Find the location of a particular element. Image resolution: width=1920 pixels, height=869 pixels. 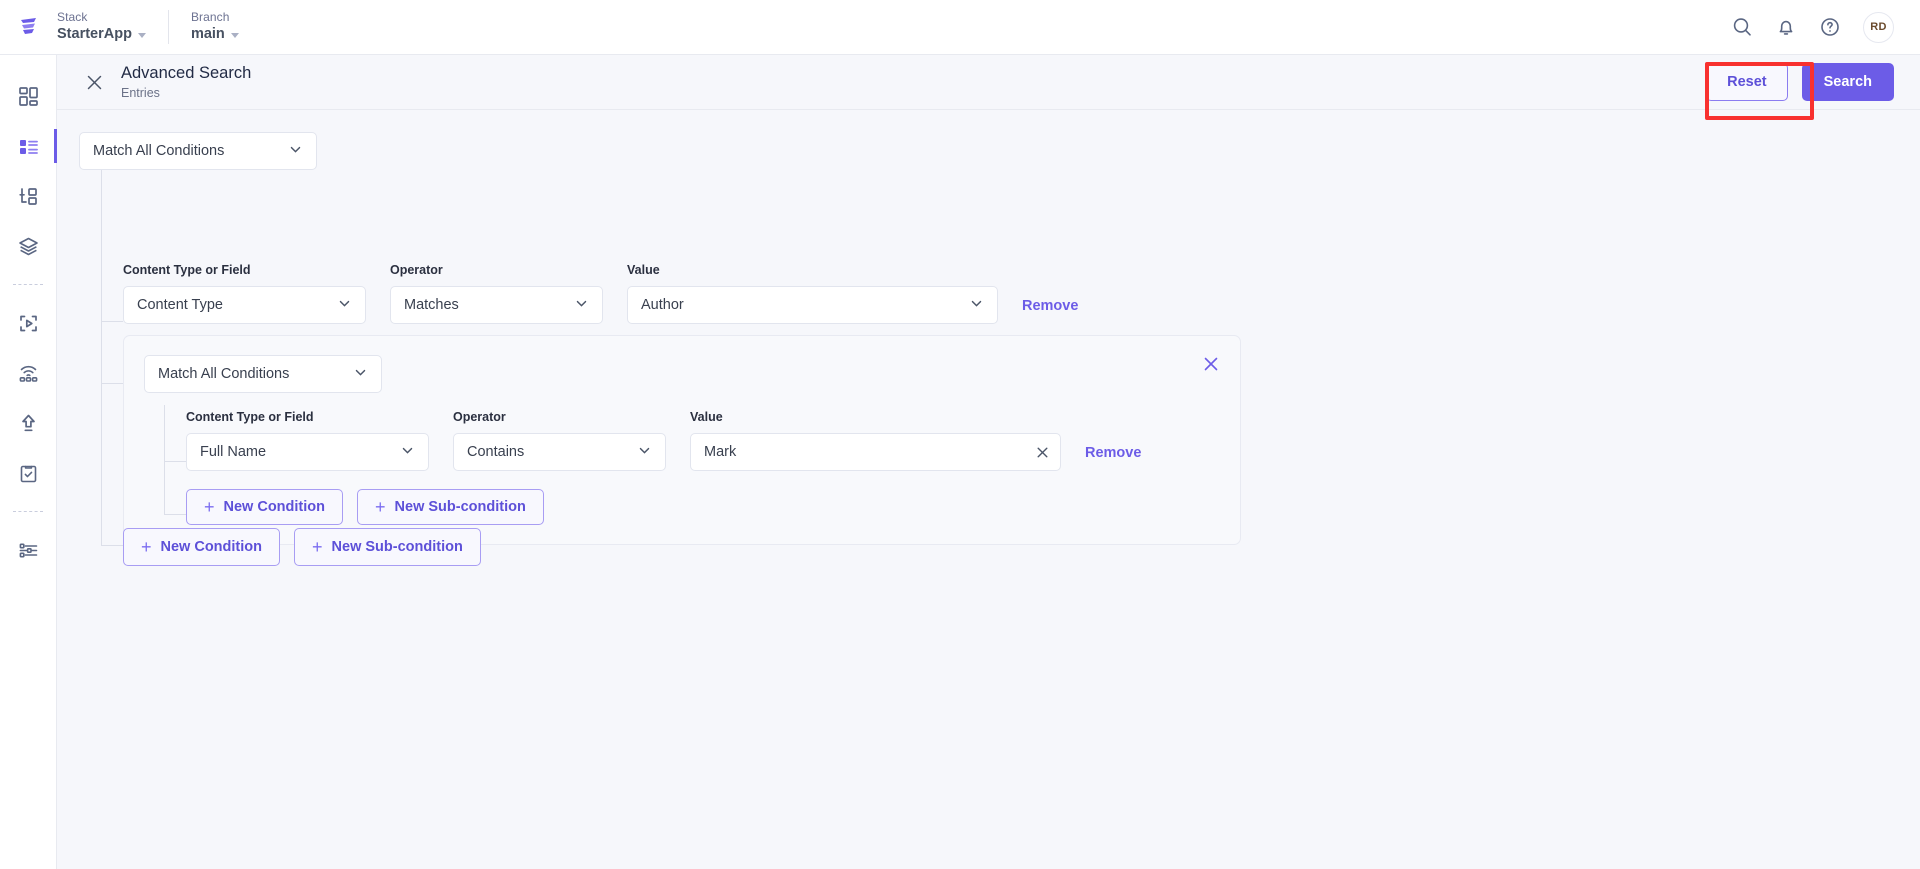

stack-value: StarterApp is located at coordinates (101, 34).